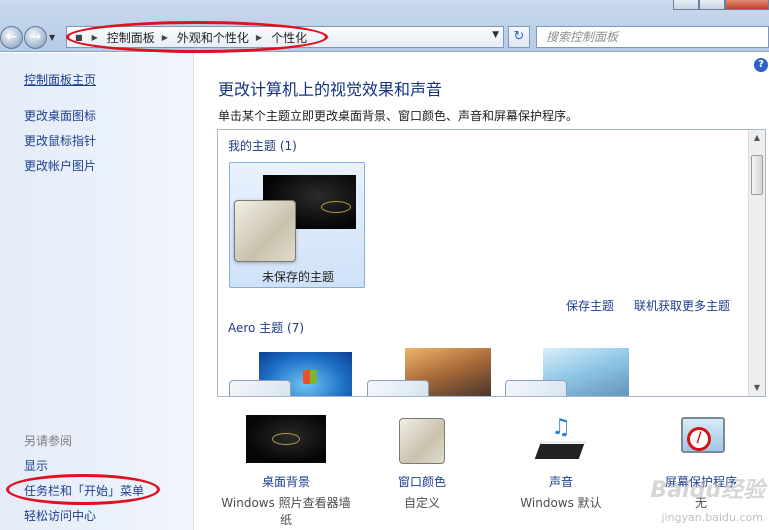  I want to click on window-controls, so click(721, 5).